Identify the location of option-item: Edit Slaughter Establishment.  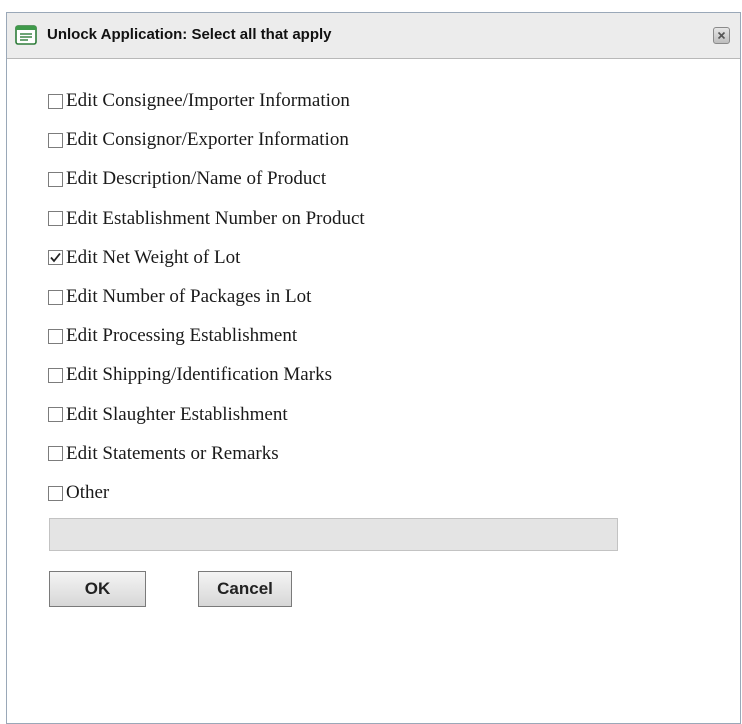
(168, 415).